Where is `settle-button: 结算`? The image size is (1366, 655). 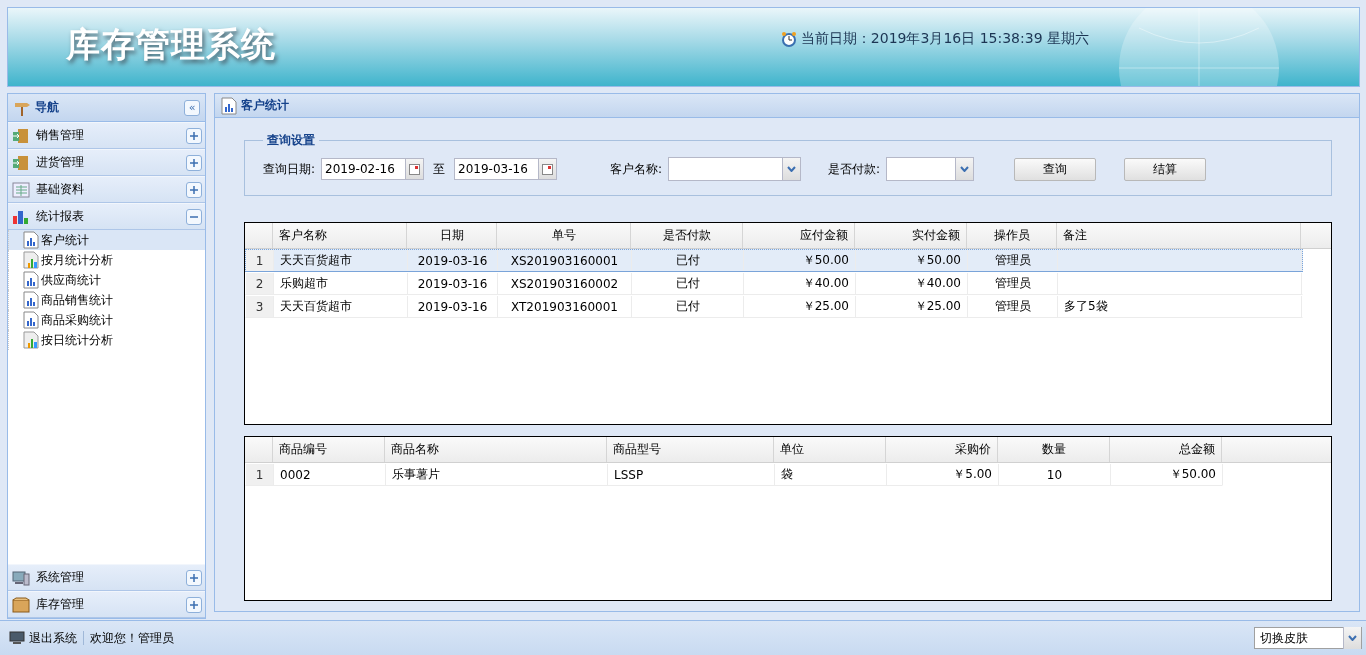 settle-button: 结算 is located at coordinates (1165, 169).